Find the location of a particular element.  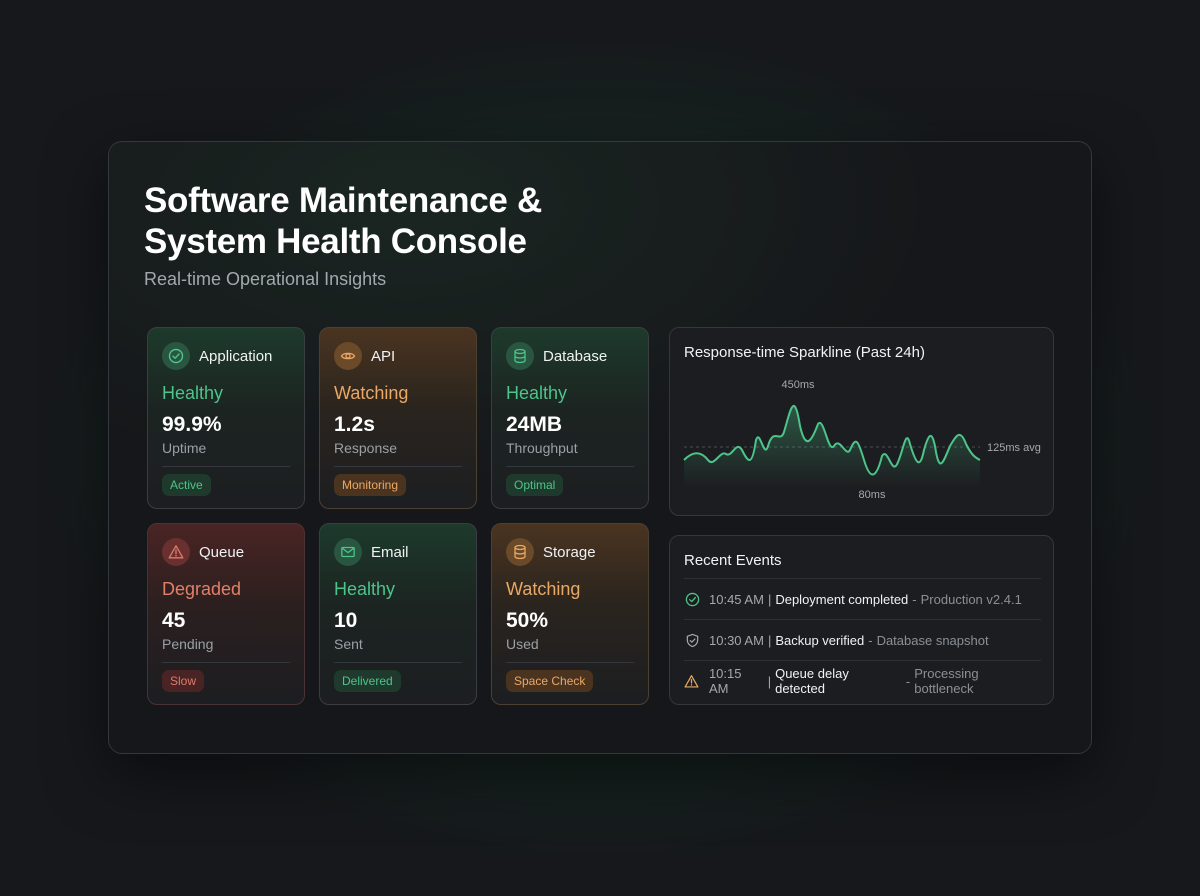

status-card-application: Application Healthy 99.9% Uptime Active is located at coordinates (226, 418).